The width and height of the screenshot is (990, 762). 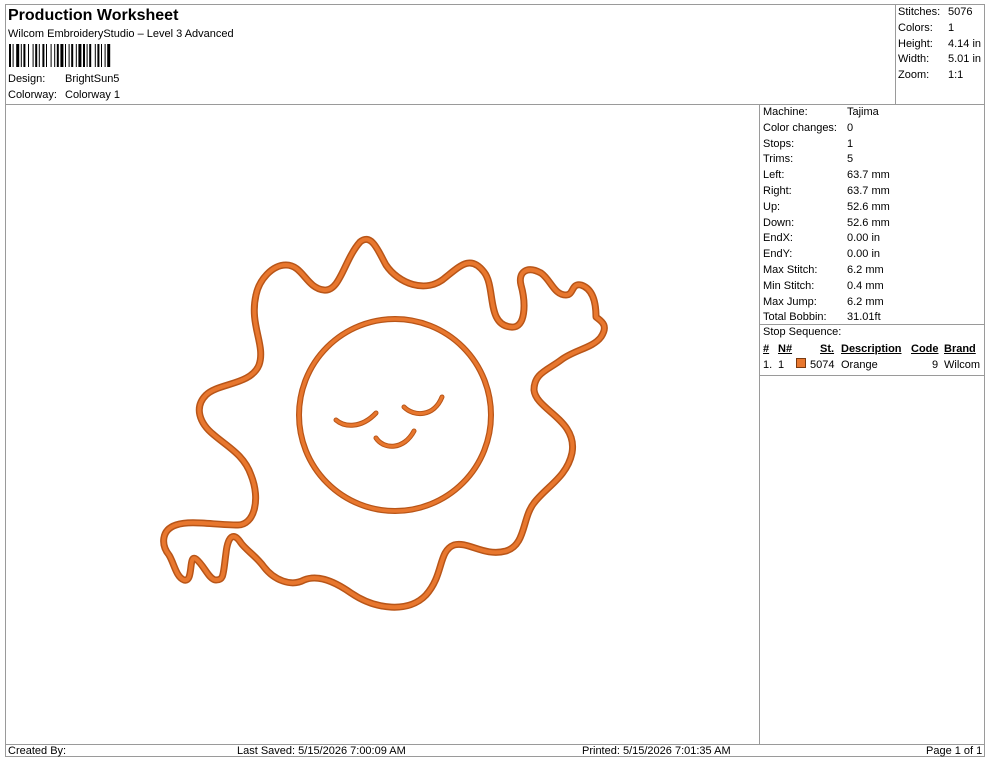 I want to click on machine-info-row: Min Stitch: 0.4 mm, so click(x=823, y=286).